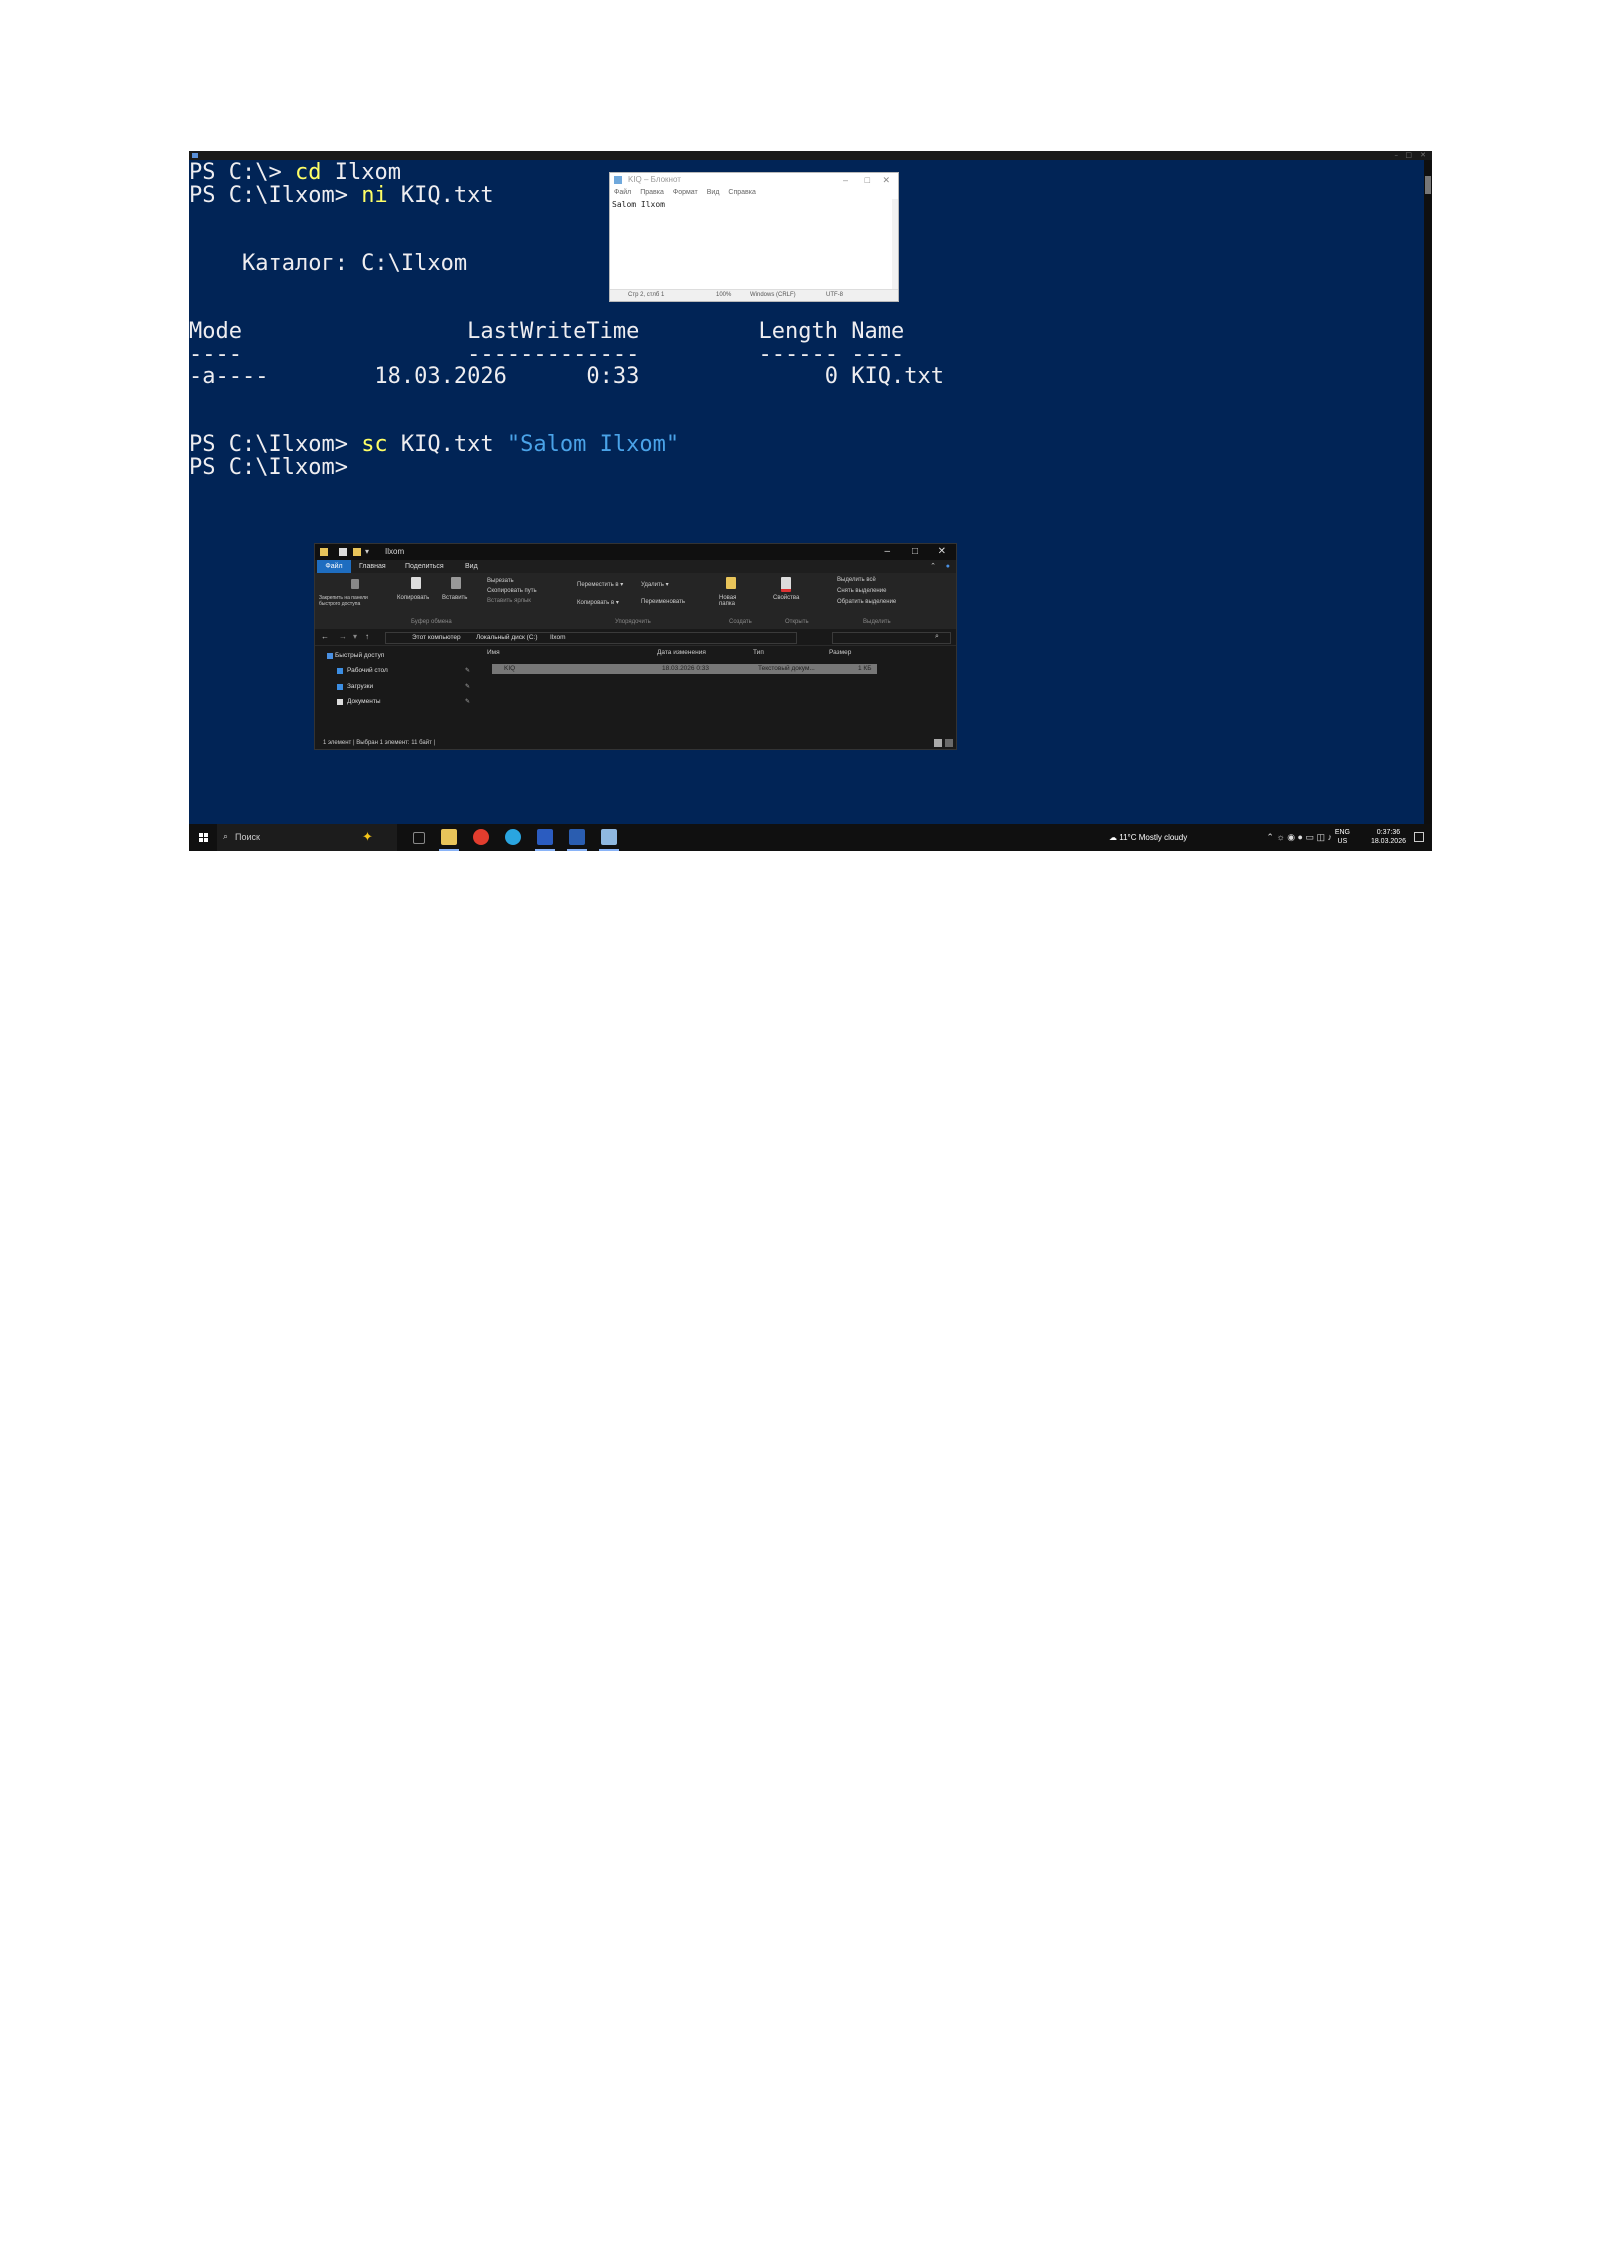  I want to click on paste-icon, so click(456, 583).